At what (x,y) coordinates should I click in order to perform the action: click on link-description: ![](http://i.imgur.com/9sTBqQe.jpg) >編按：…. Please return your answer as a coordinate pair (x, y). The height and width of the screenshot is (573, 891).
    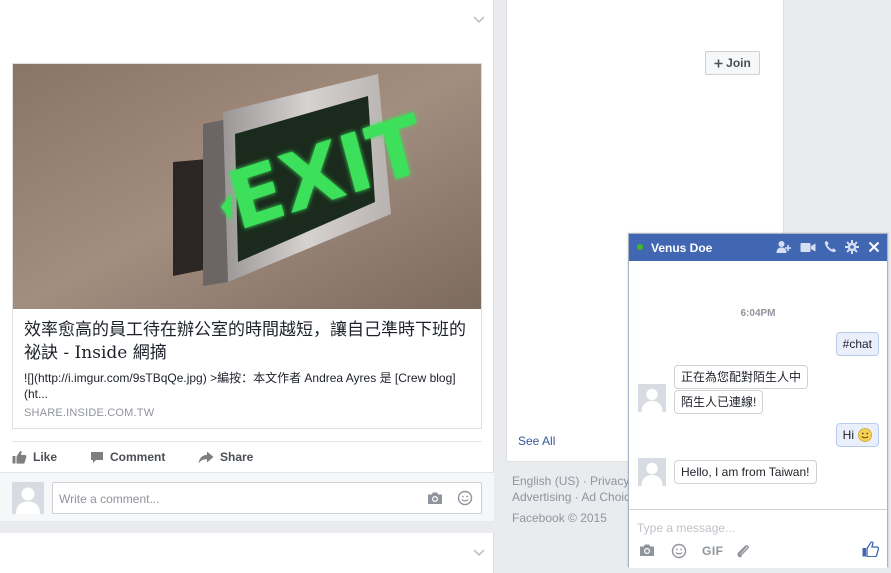
    Looking at the image, I should click on (240, 386).